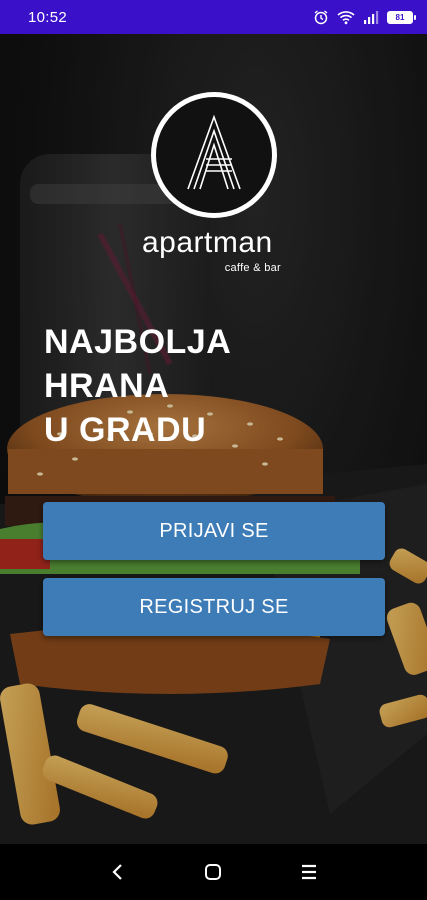  I want to click on navigation-bar, so click(213, 872).